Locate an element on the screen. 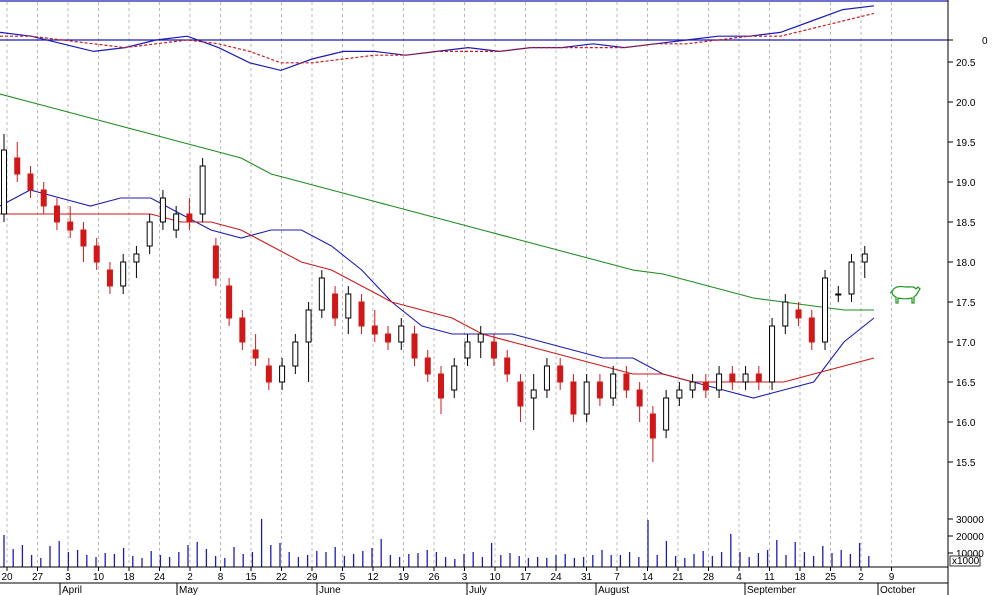  date-tick-label: 4 is located at coordinates (739, 577).